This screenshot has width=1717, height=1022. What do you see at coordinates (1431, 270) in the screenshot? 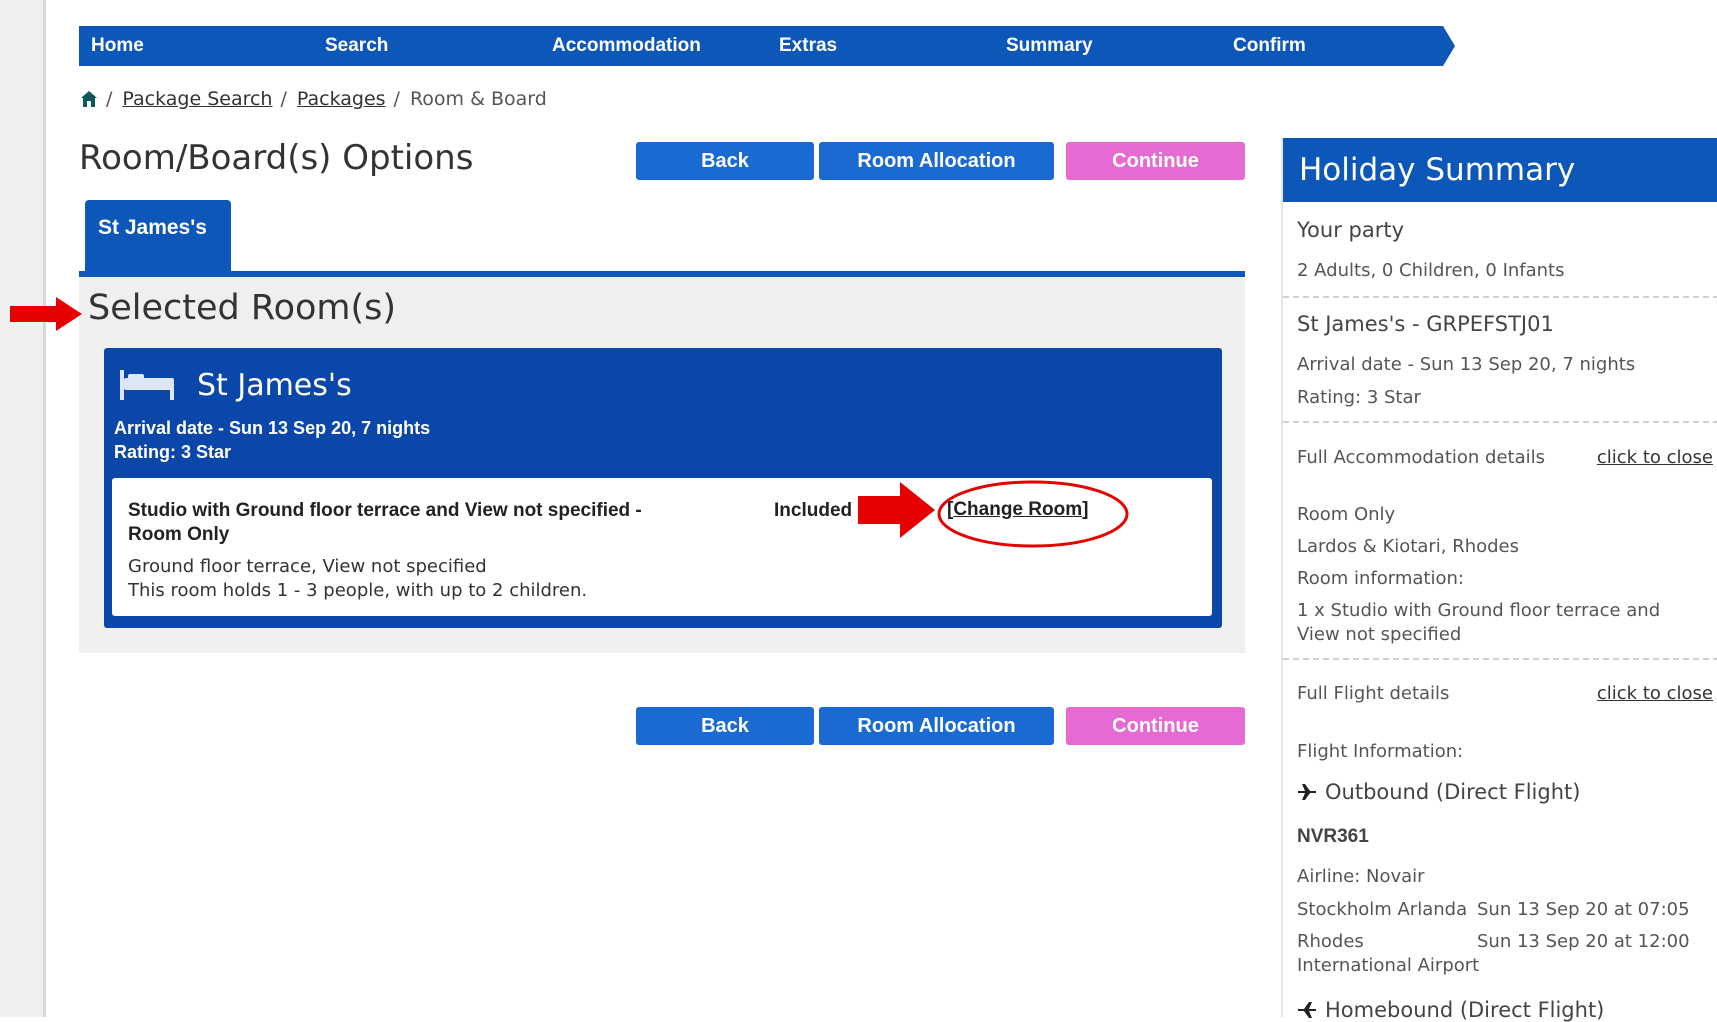
I see `party-value: 2 Adults, 0 Children, 0 Infants` at bounding box center [1431, 270].